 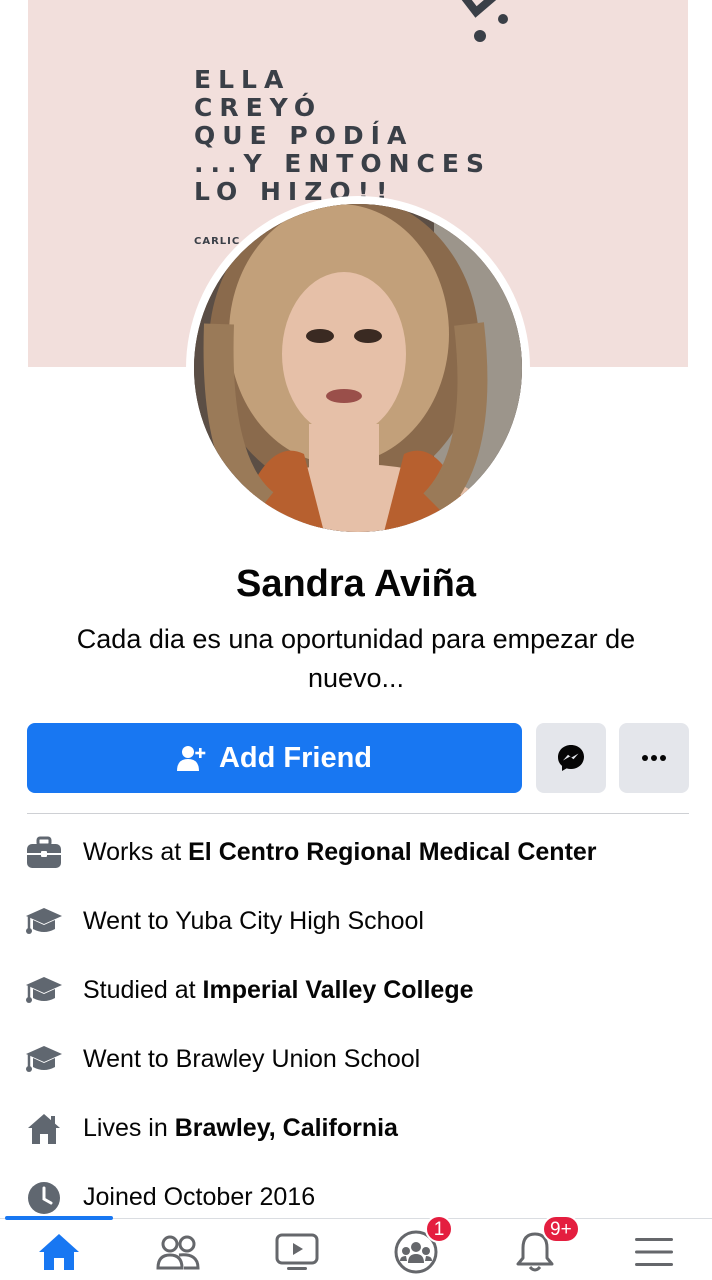 I want to click on profile-picture-image, so click(x=358, y=368).